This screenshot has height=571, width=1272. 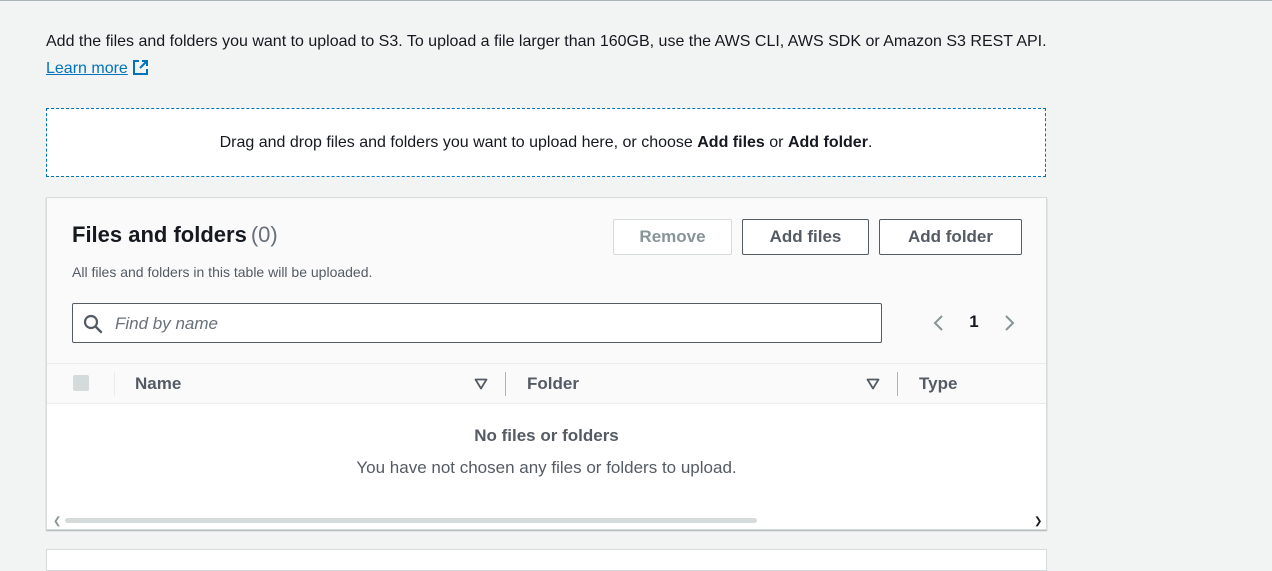 What do you see at coordinates (93, 326) in the screenshot?
I see `search-icon` at bounding box center [93, 326].